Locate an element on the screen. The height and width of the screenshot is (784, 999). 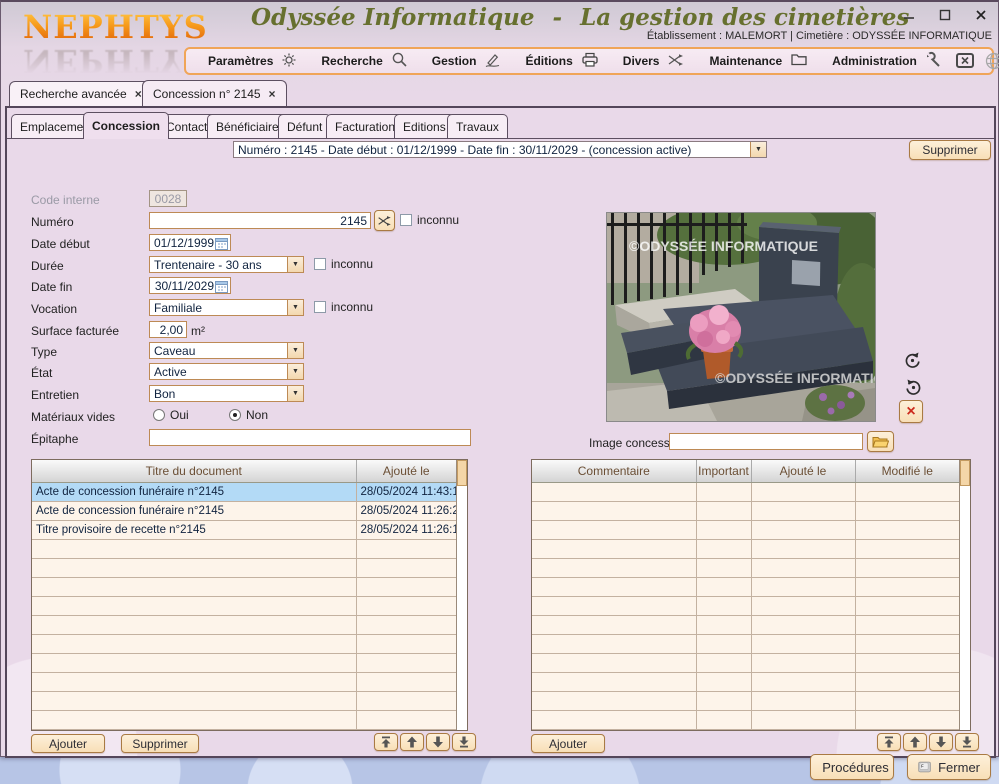
numero-field is located at coordinates (260, 220).